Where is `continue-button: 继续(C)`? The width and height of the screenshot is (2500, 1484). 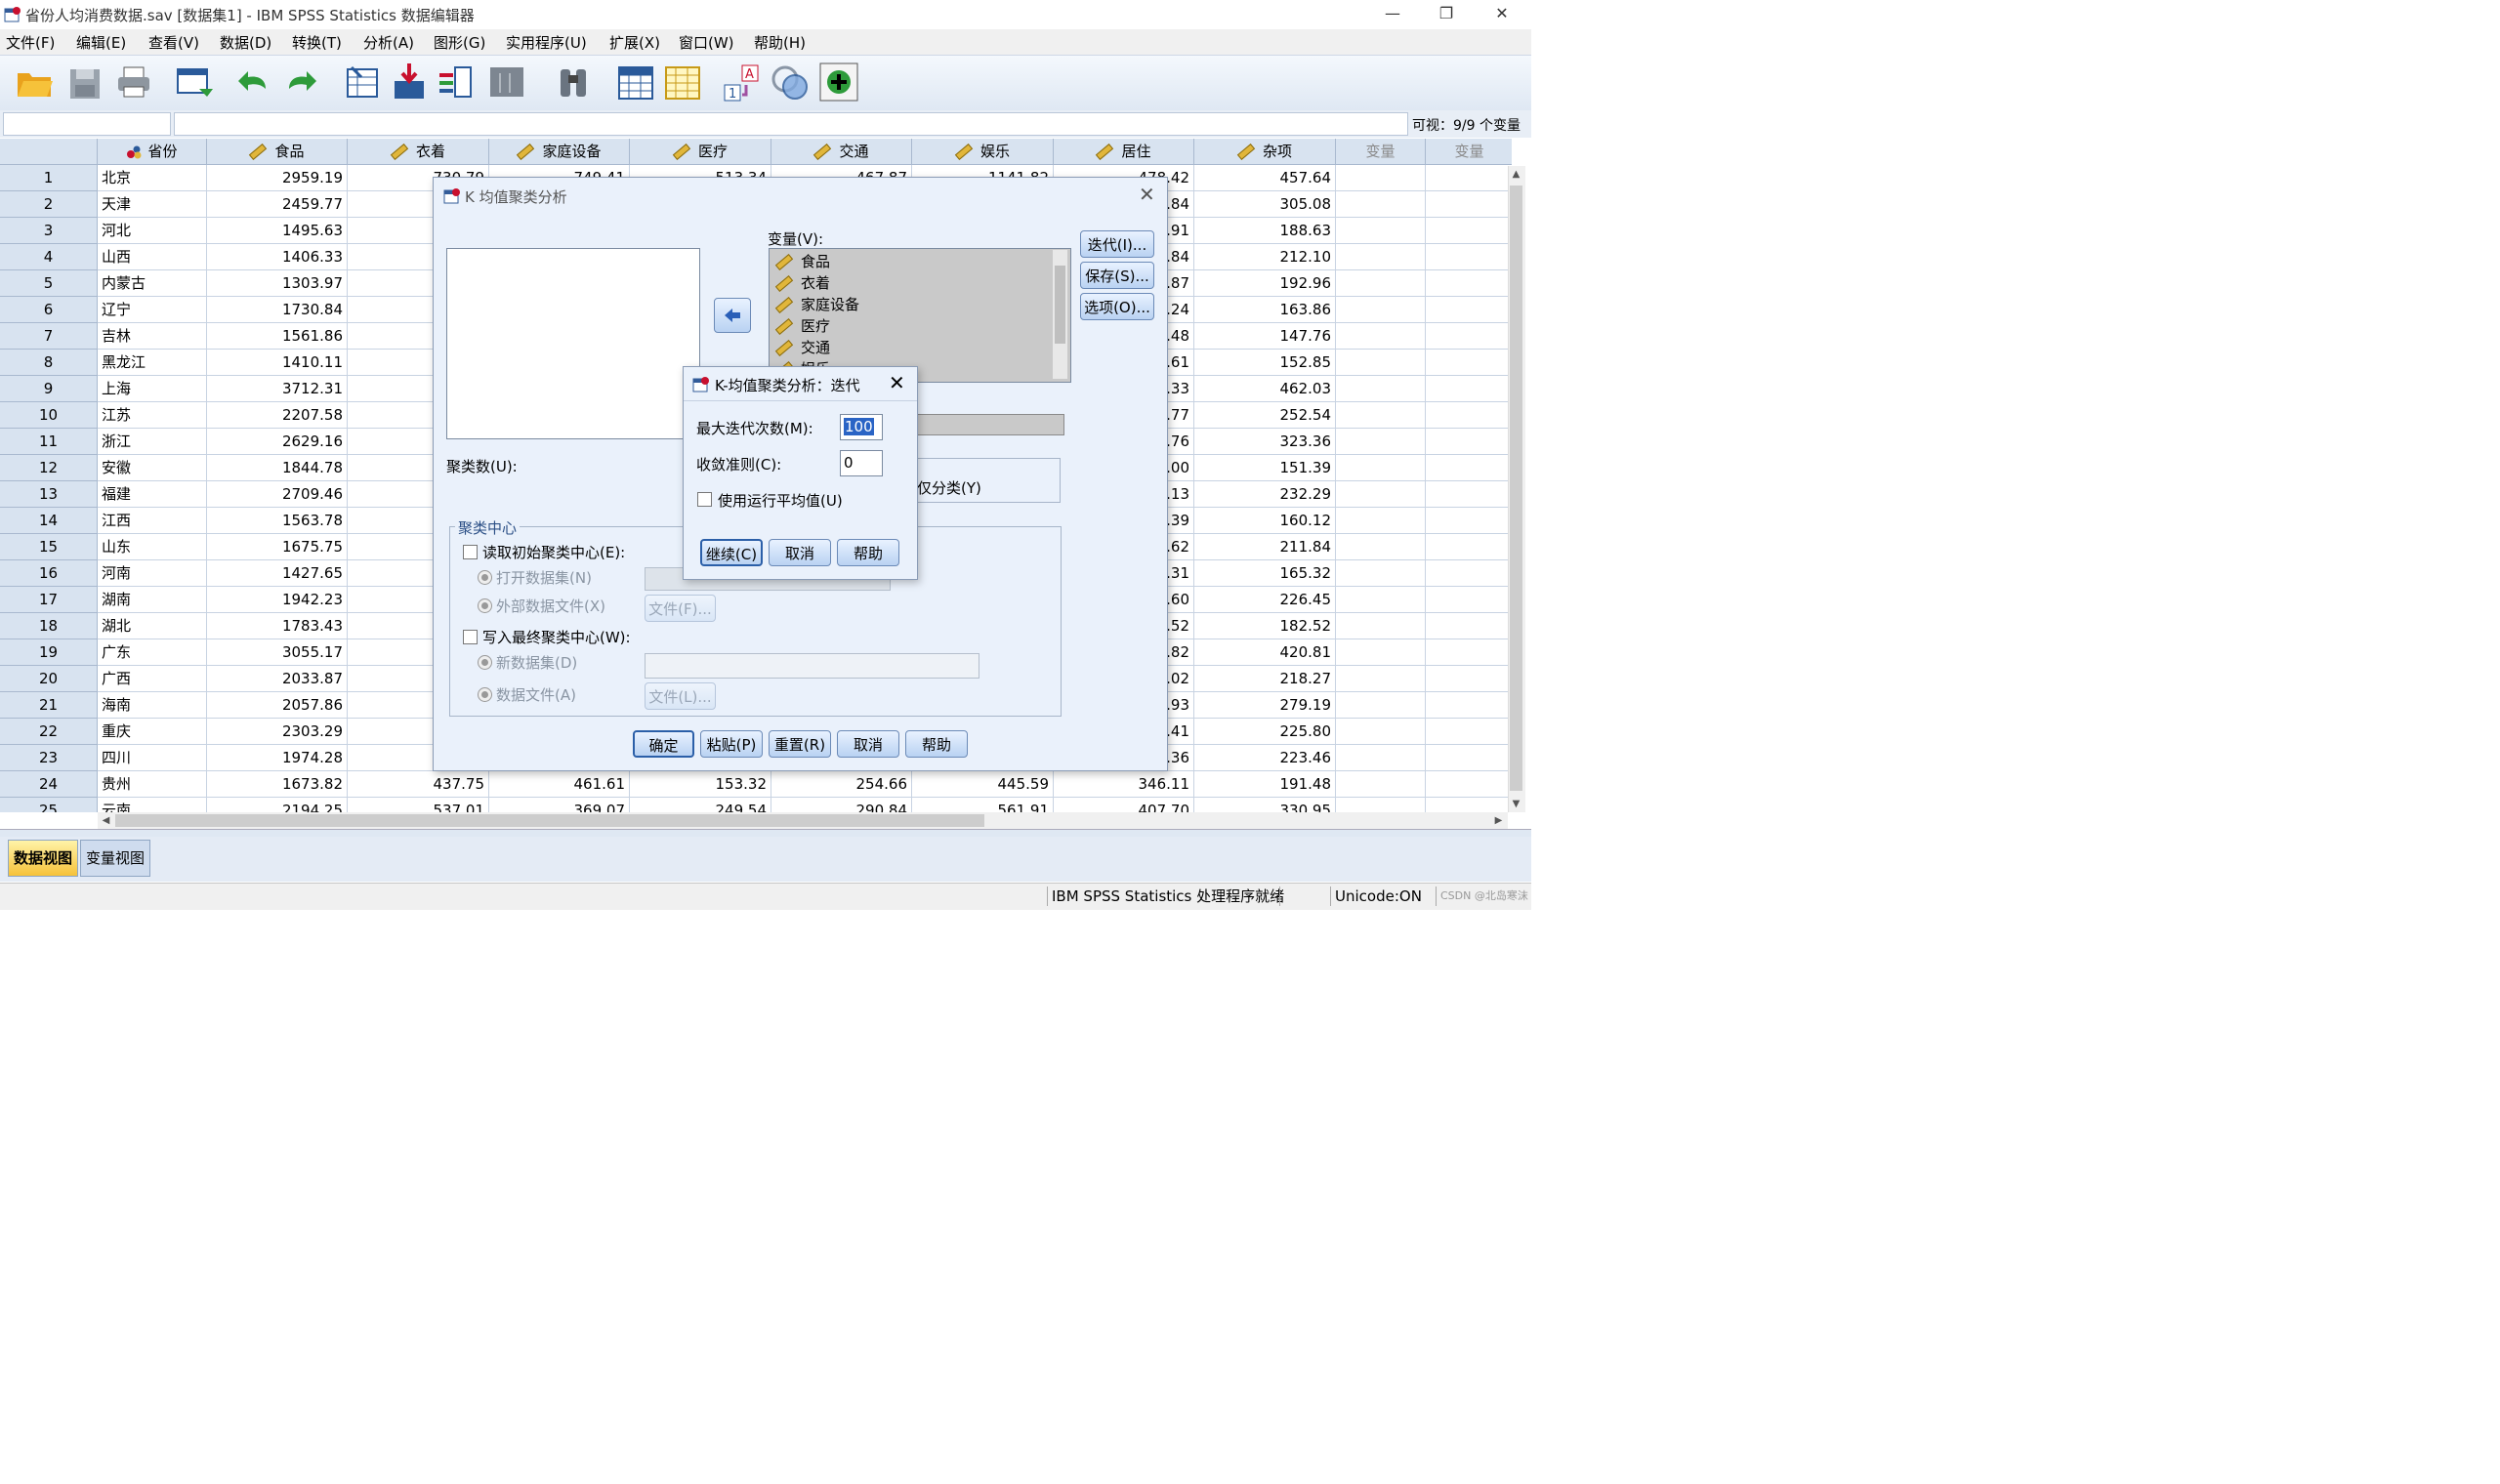
continue-button: 继续(C) is located at coordinates (731, 552).